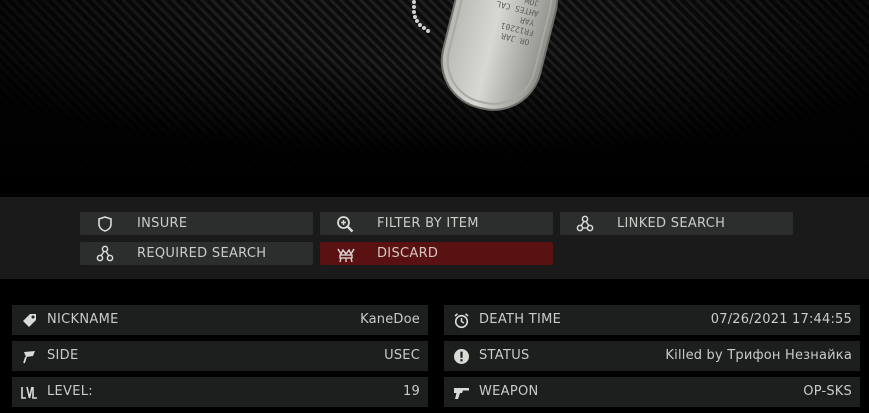  What do you see at coordinates (162, 223) in the screenshot?
I see `insure-label: INSURE` at bounding box center [162, 223].